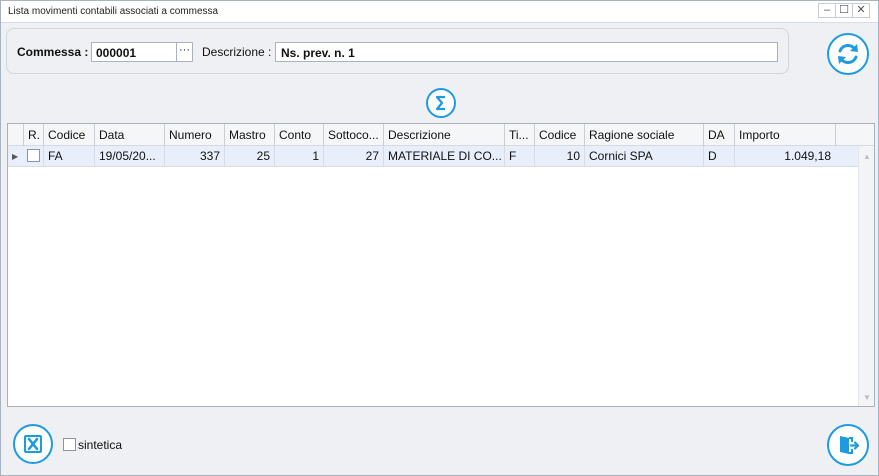  Describe the element at coordinates (237, 52) in the screenshot. I see `descrizione-label: Descrizione :` at that location.